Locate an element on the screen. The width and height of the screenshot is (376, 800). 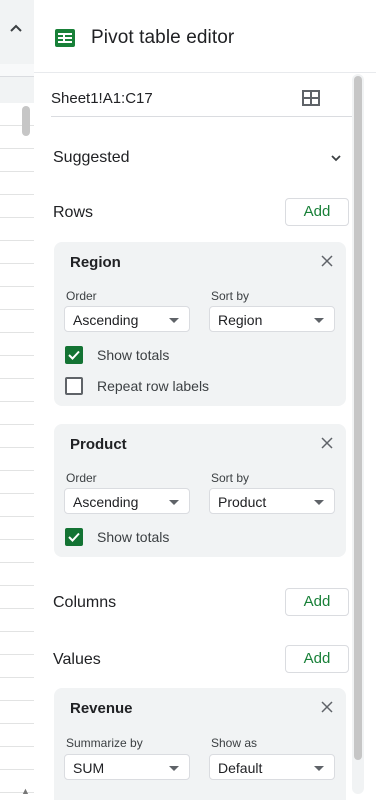
show-as-value: Default is located at coordinates (240, 768).